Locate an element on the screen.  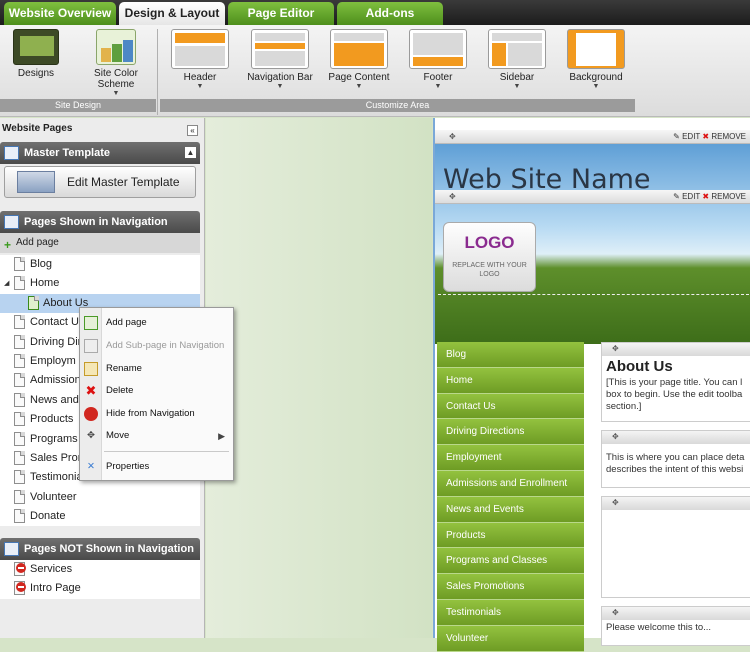
sidebar-button: Sidebar ▼ is located at coordinates (517, 59).